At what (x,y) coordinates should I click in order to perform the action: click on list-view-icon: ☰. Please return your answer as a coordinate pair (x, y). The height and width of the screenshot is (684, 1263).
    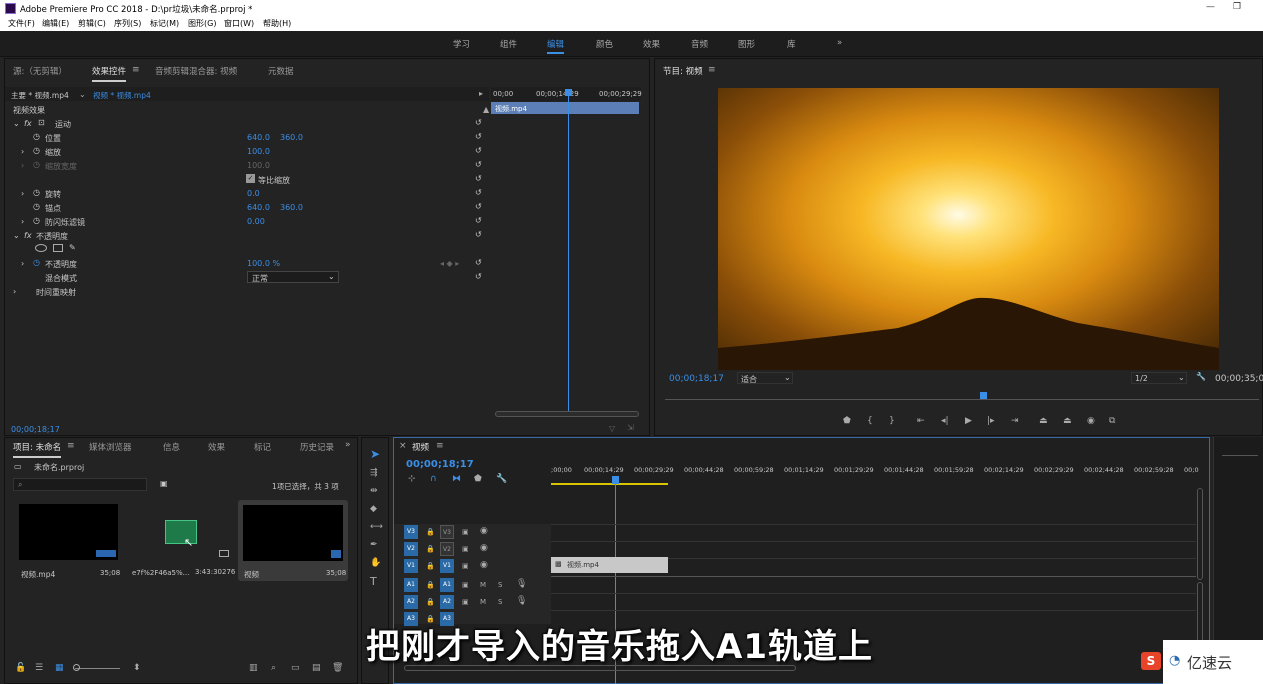
    Looking at the image, I should click on (39, 668).